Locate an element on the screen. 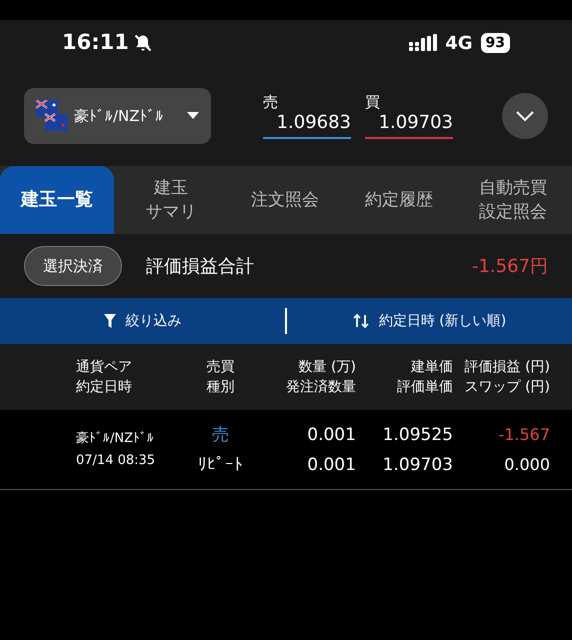 The width and height of the screenshot is (572, 640). sell-label: 売 is located at coordinates (271, 102).